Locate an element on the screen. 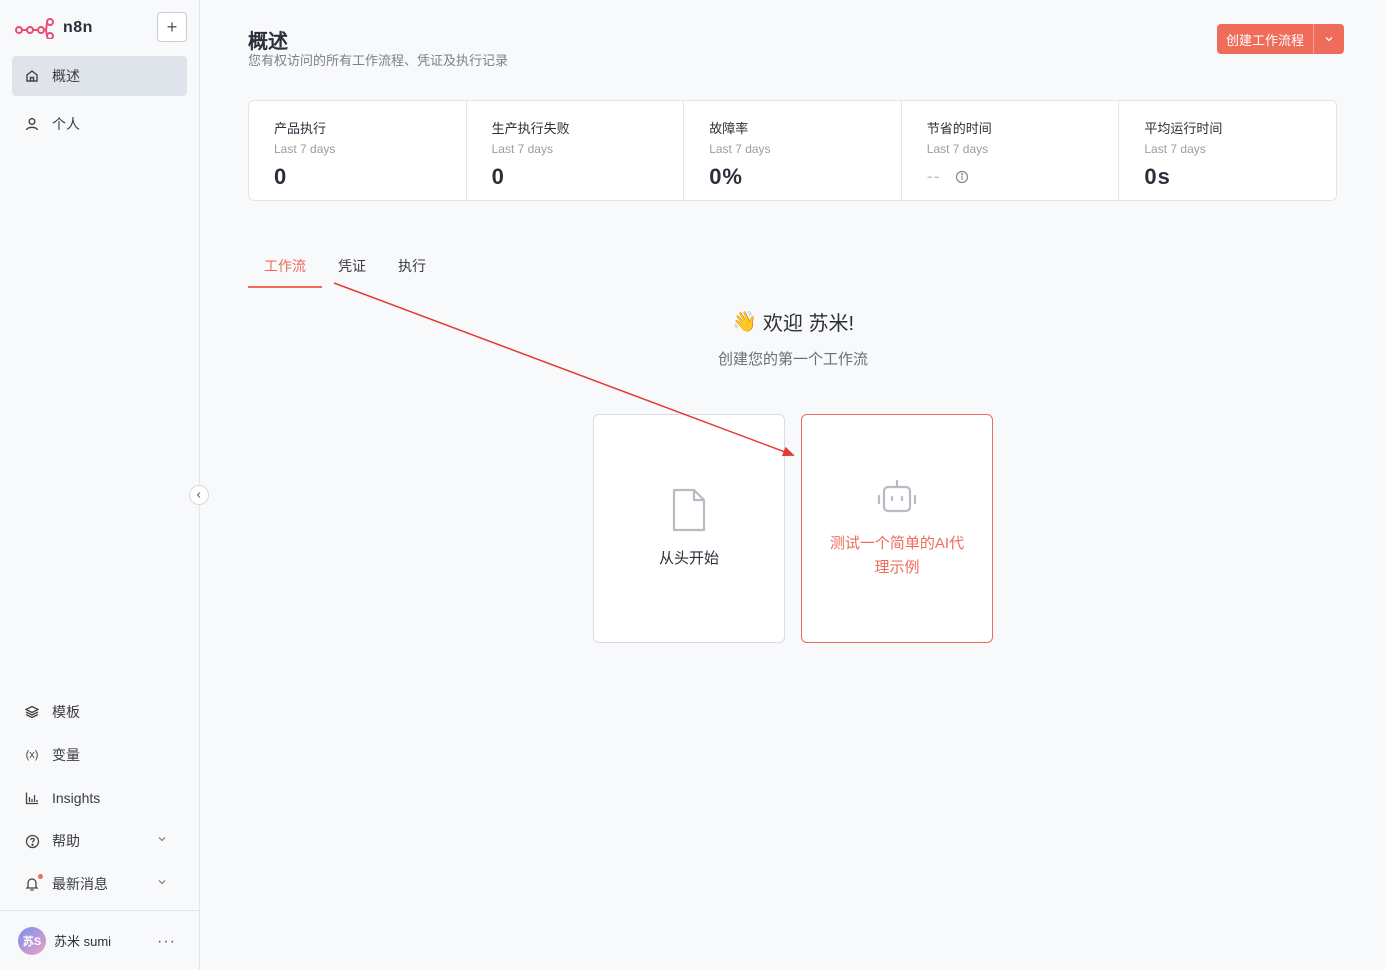 This screenshot has height=970, width=1385. bar-chart-icon is located at coordinates (32, 798).